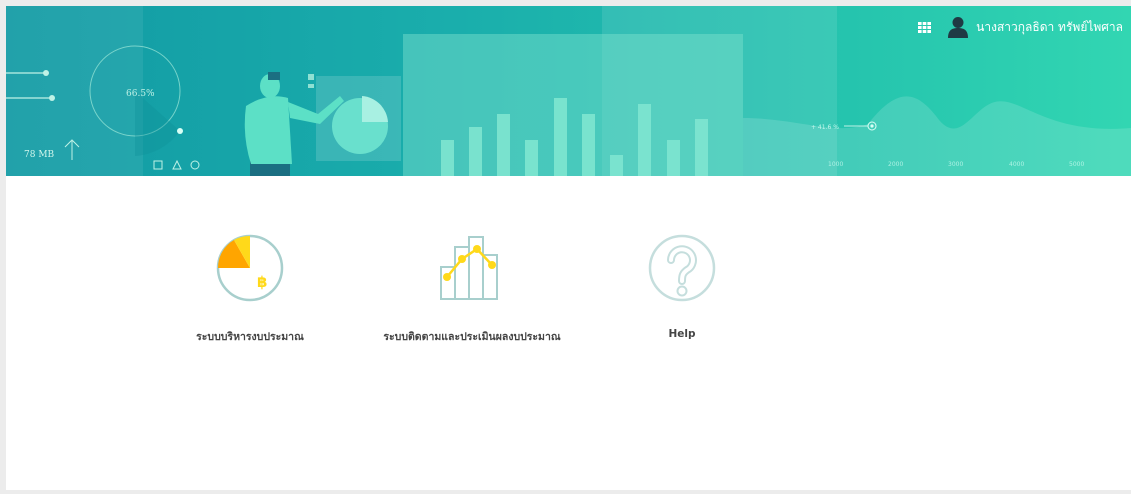 This screenshot has height=494, width=1131. I want to click on help-question-icon, so click(682, 268).